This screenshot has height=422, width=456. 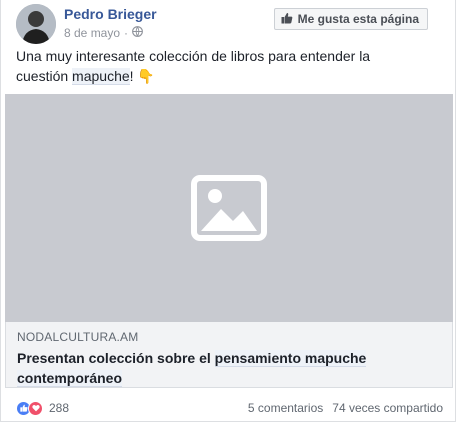 What do you see at coordinates (110, 14) in the screenshot?
I see `author-name: Pedro Brieger` at bounding box center [110, 14].